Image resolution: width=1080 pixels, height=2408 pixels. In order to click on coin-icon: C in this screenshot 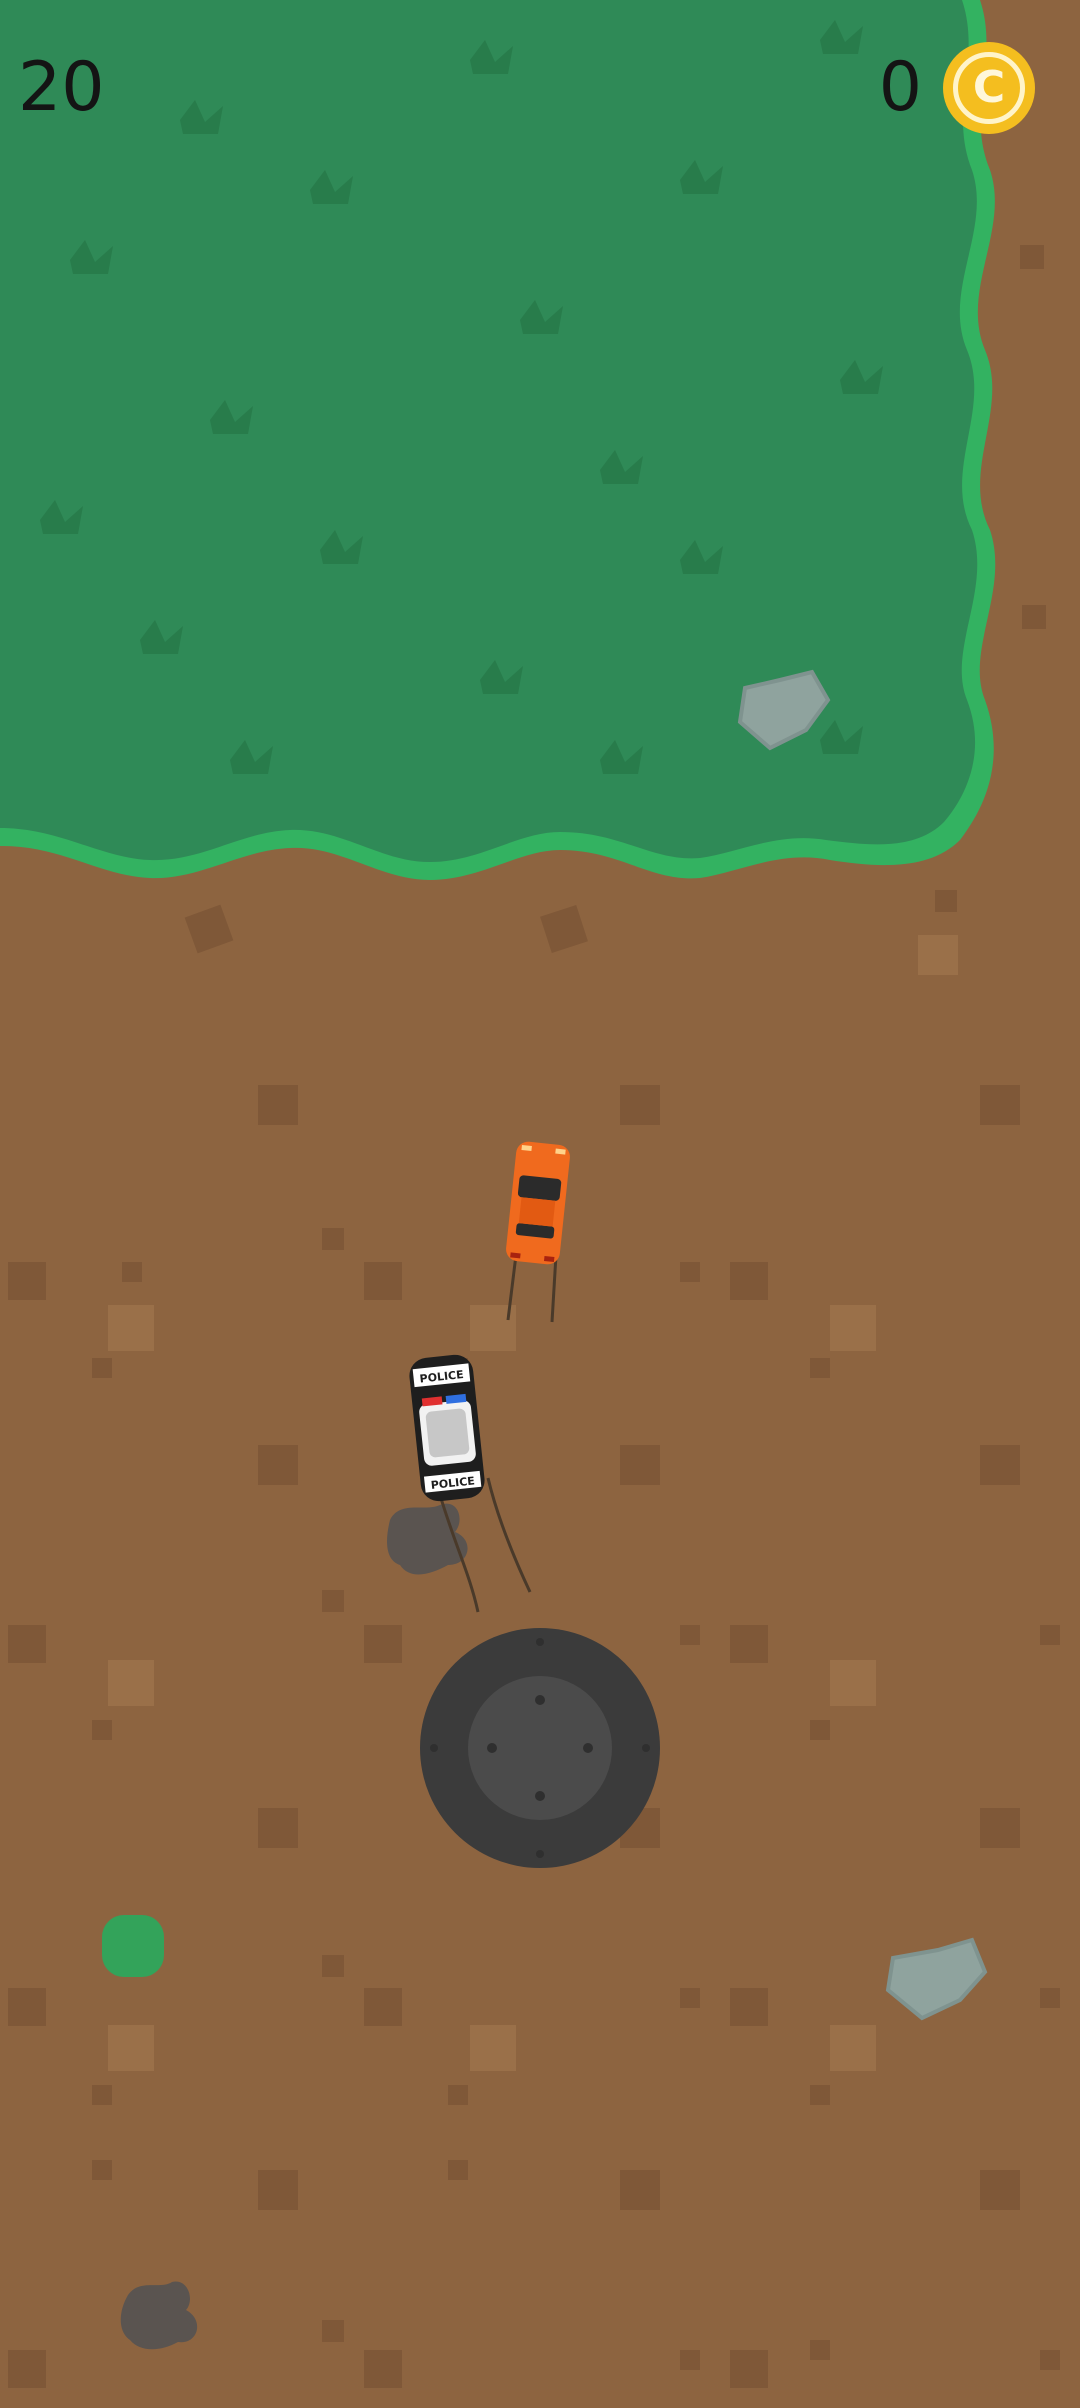, I will do `click(989, 88)`.